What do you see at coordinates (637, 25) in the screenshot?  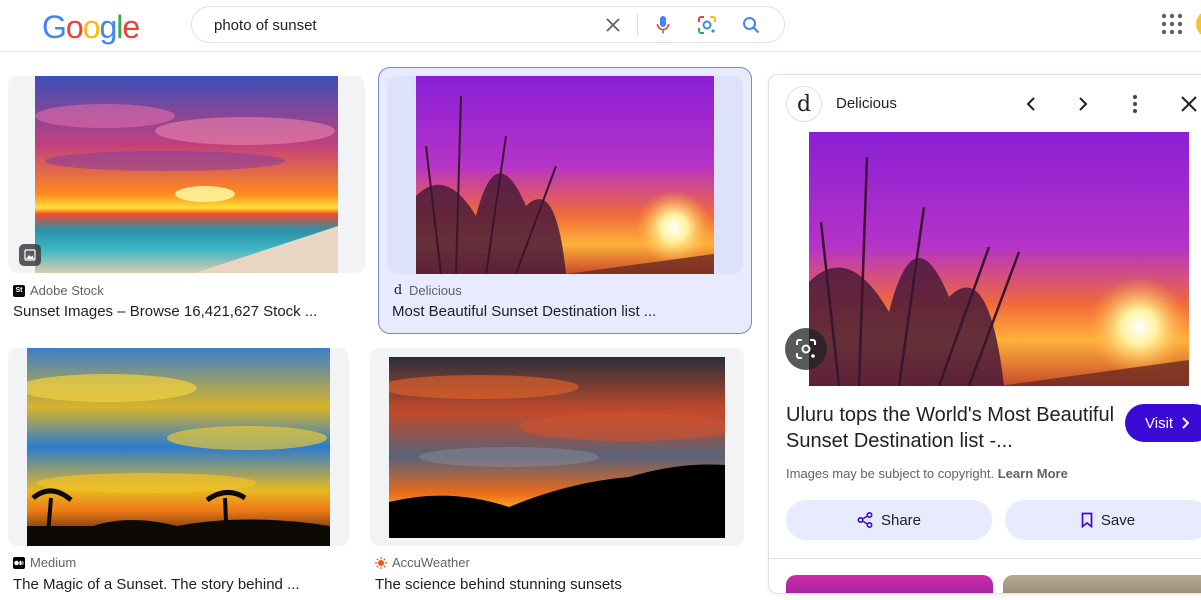 I see `search-divider` at bounding box center [637, 25].